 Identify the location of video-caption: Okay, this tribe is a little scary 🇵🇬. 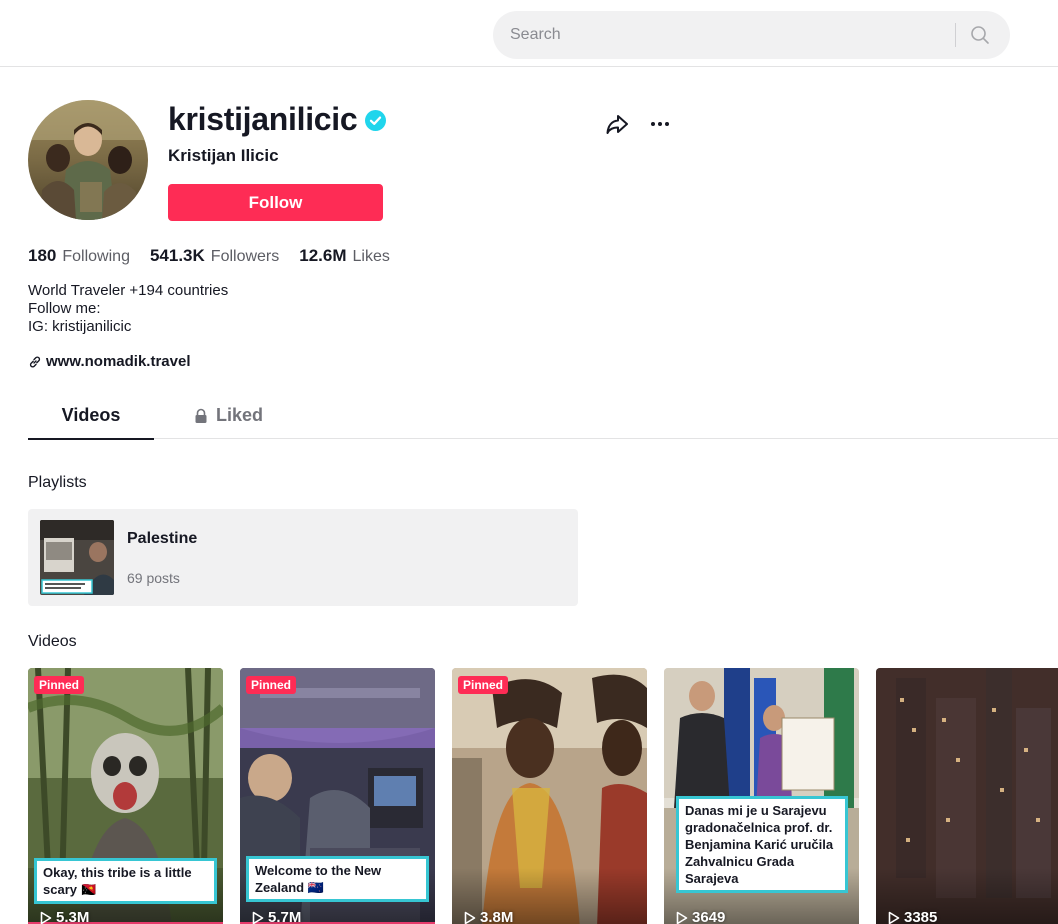
(125, 881).